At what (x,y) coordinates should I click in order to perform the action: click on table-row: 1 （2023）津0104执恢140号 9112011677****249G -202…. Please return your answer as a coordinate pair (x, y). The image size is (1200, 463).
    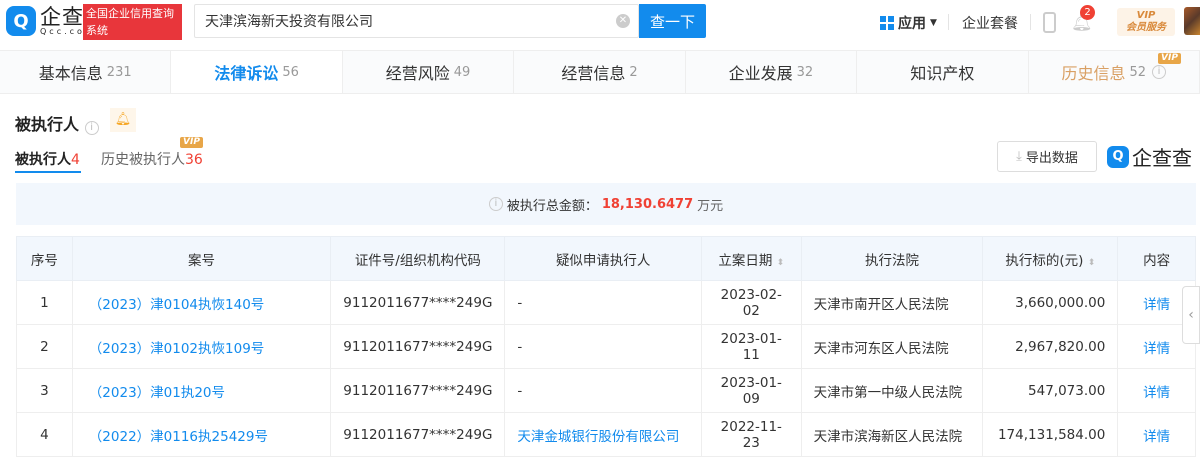
    Looking at the image, I should click on (606, 302).